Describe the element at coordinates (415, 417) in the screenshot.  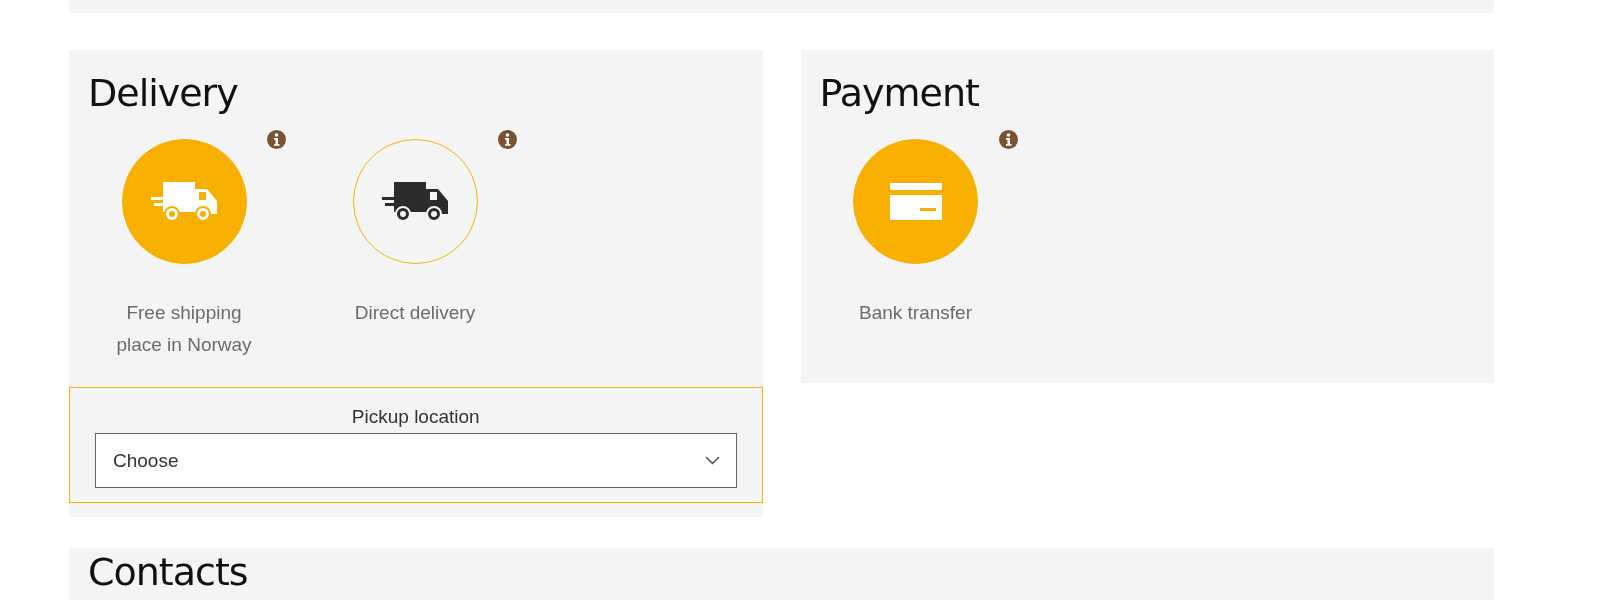
I see `field-label: Pickup location` at that location.